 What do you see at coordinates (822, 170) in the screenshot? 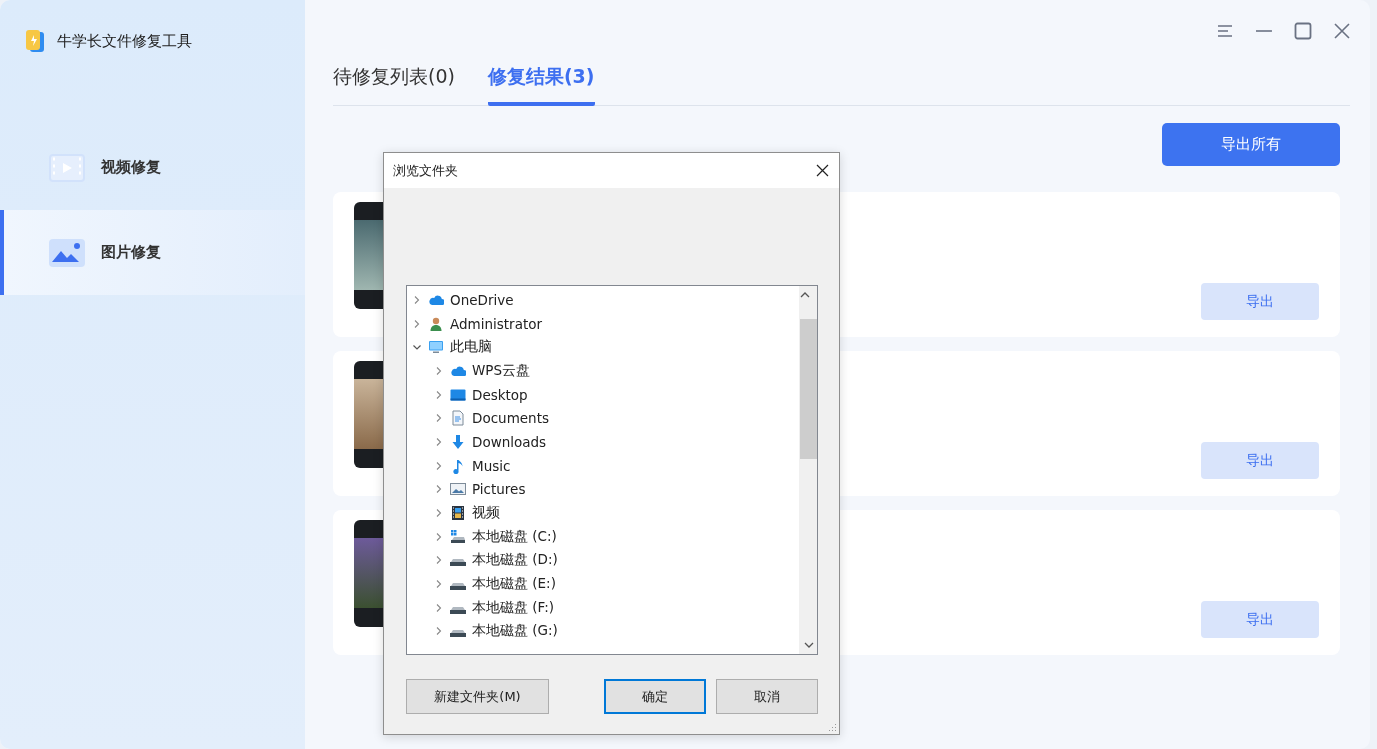
I see `close-icon` at bounding box center [822, 170].